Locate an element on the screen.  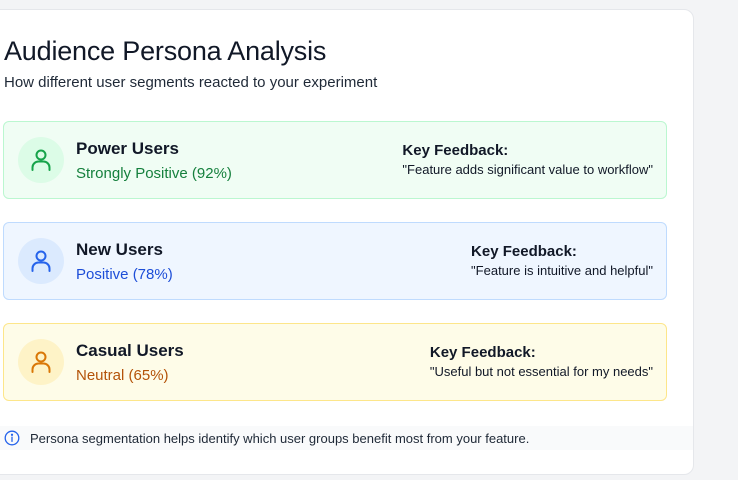
persona-sentiment: Positive (78%) is located at coordinates (124, 274).